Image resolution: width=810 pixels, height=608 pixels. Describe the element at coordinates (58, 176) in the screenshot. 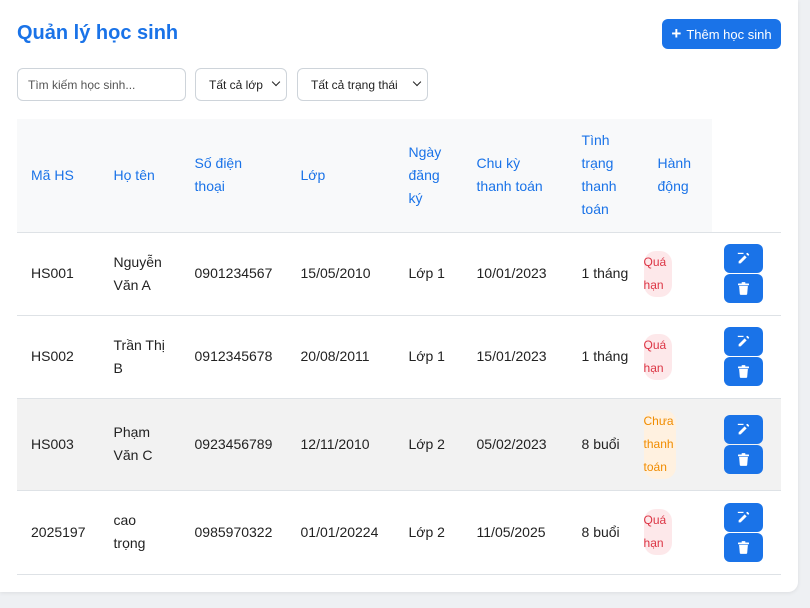

I see `header-id: Mã HS` at that location.